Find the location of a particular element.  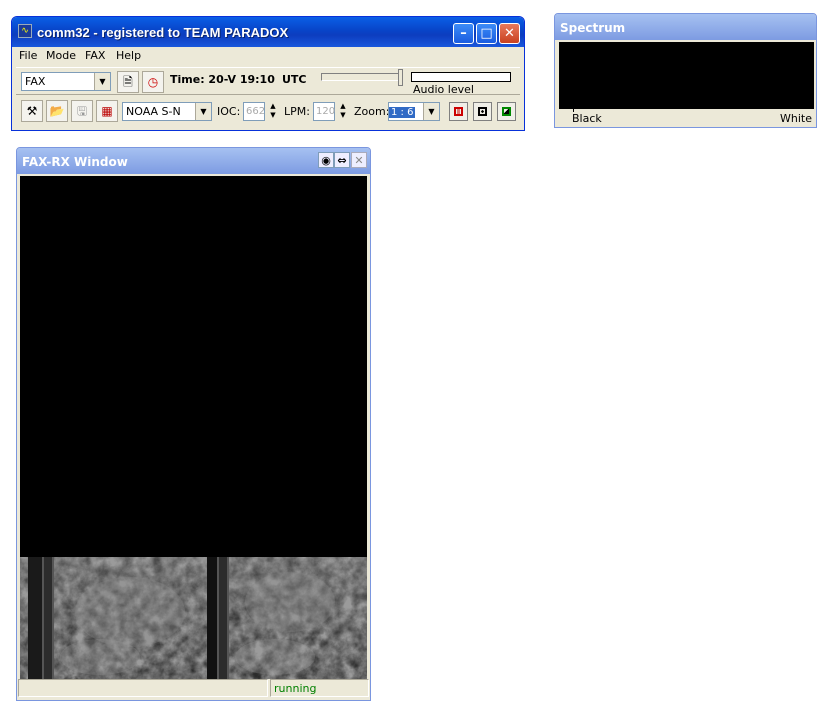

open-button: 📂 is located at coordinates (57, 111).